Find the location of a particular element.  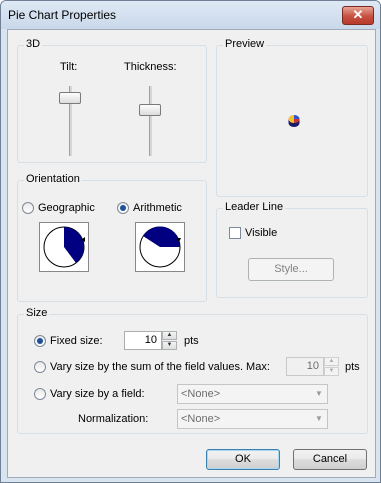

group-preview: Preview is located at coordinates (292, 117).